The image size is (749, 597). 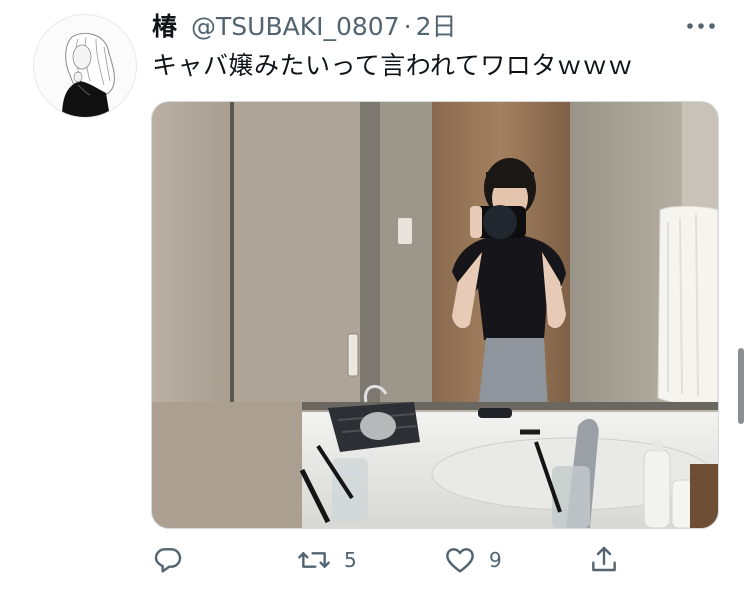 I want to click on more-dots-icon, so click(x=701, y=26).